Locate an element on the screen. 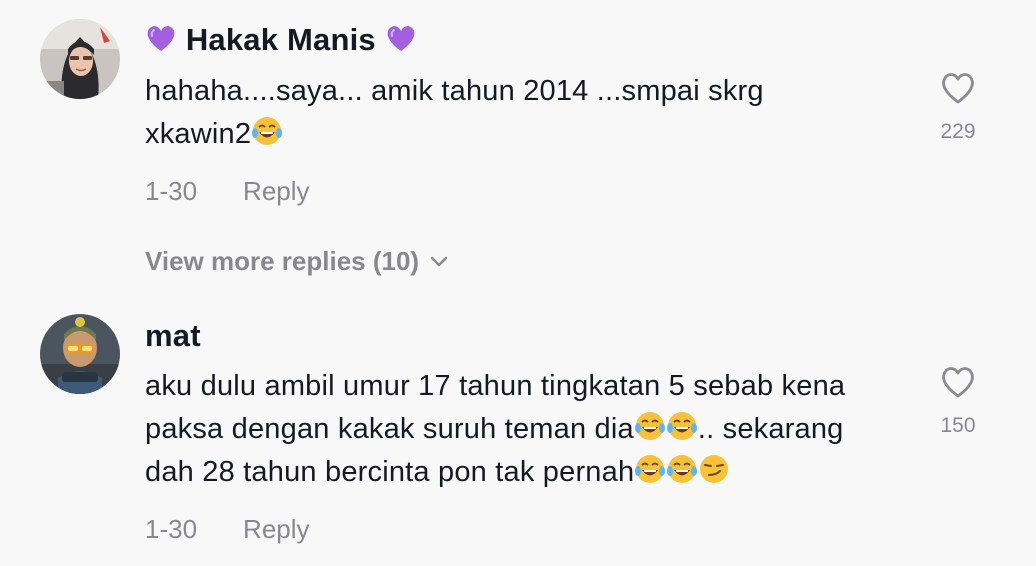  comment-username: Hakak Manis is located at coordinates (281, 40).